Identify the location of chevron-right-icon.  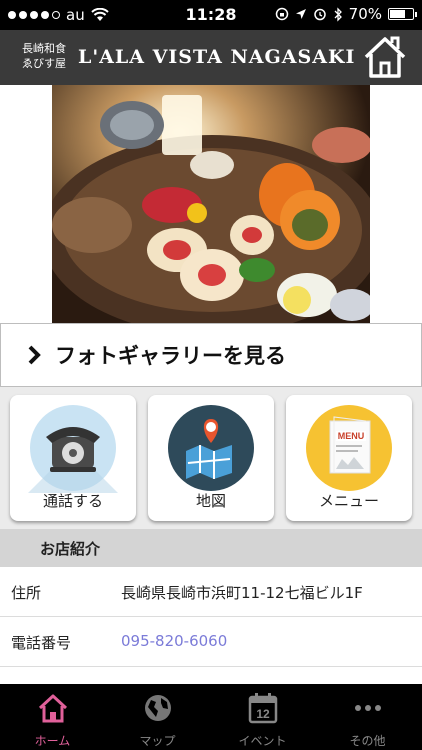
(34, 355).